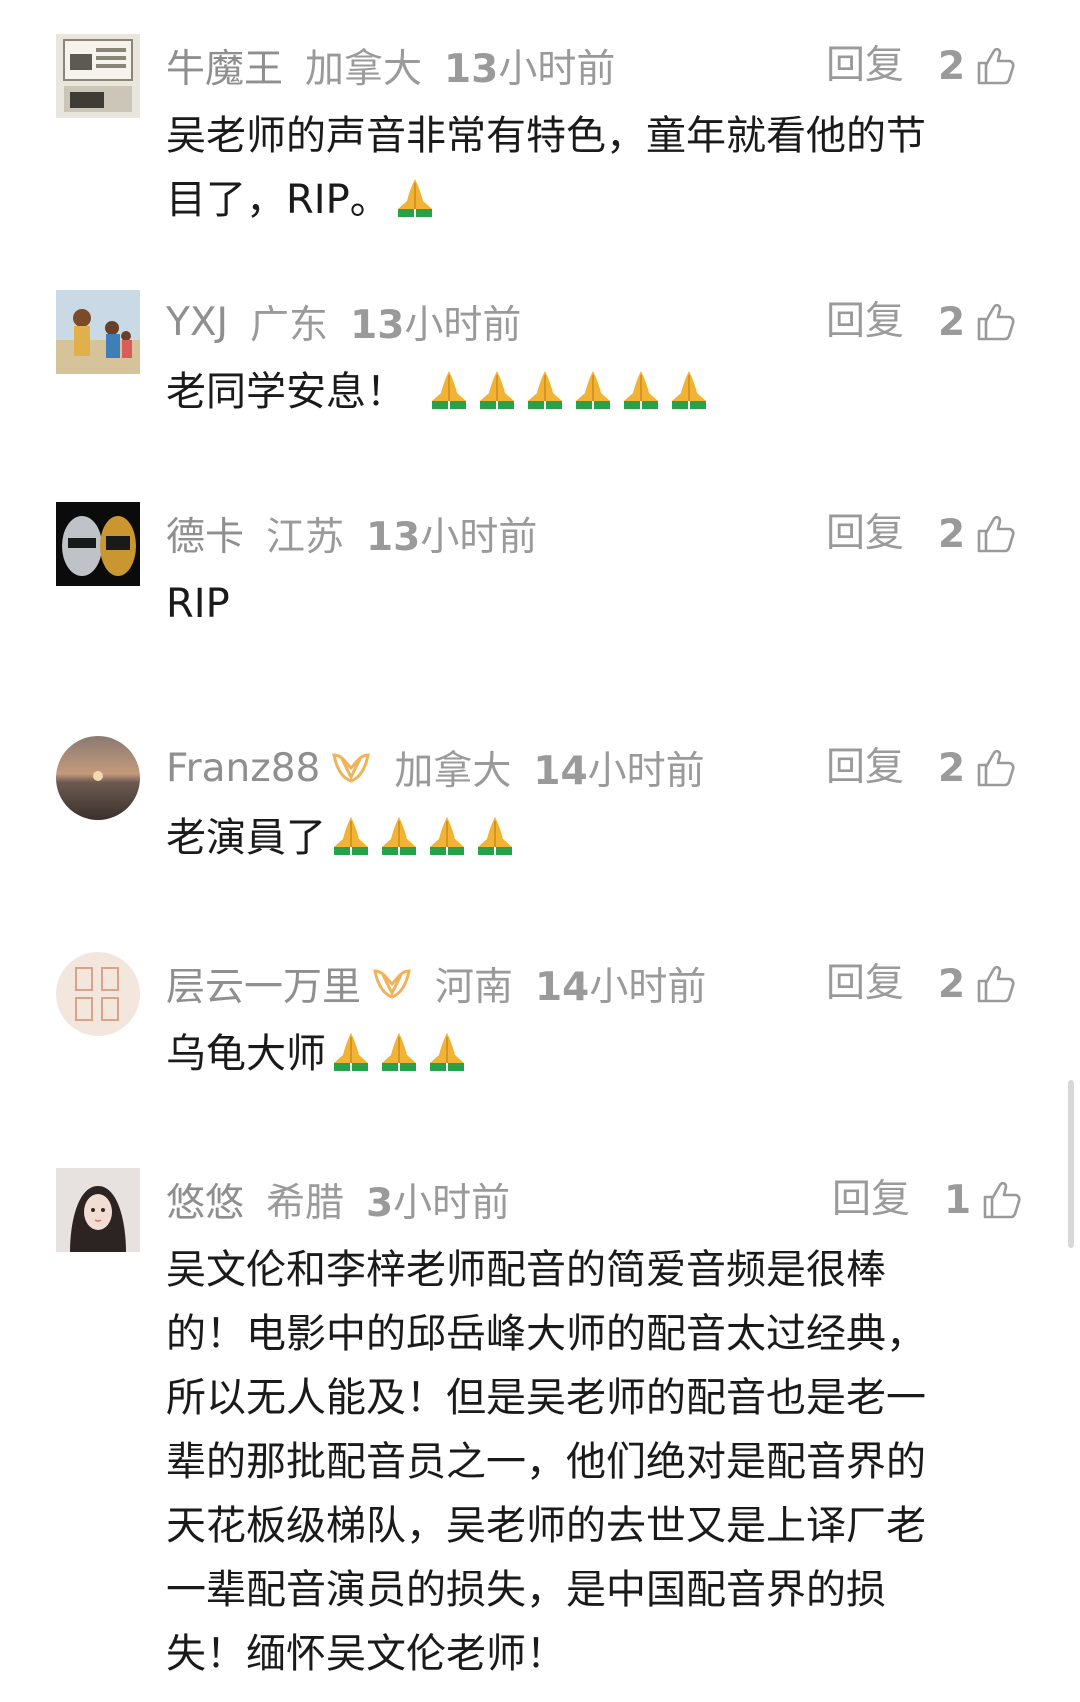  I want to click on comment-meta: 悠悠 希腊 3小时前, so click(338, 1200).